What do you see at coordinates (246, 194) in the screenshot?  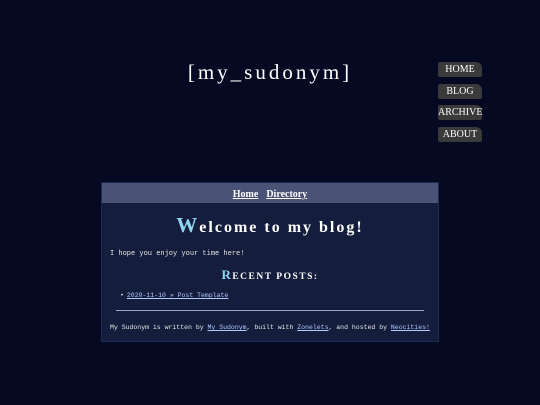 I see `header-home-link: Home` at bounding box center [246, 194].